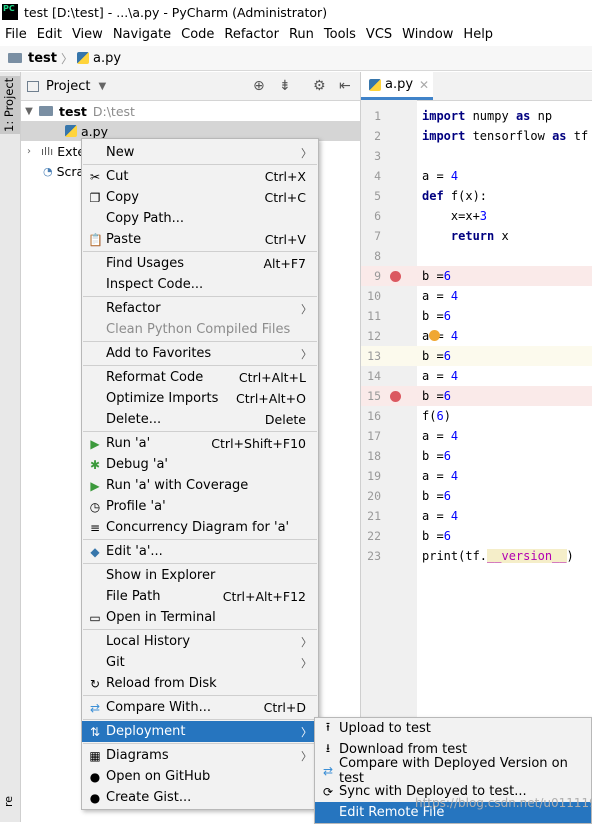 This screenshot has width=592, height=824. I want to click on line-number: 11, so click(371, 316).